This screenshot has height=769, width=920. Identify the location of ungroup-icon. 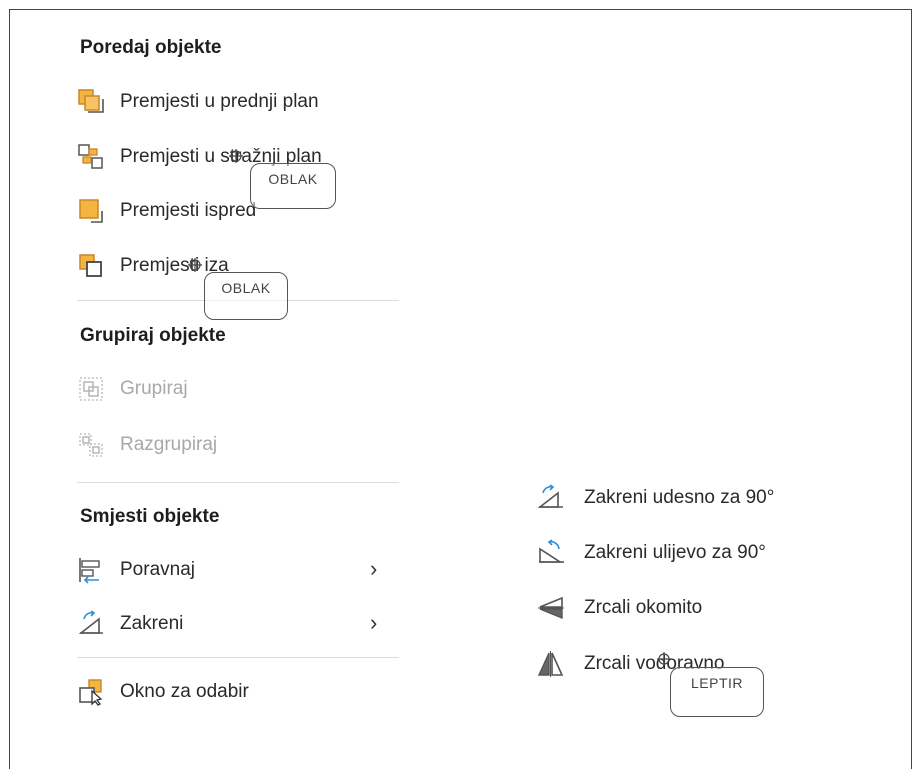
(91, 445).